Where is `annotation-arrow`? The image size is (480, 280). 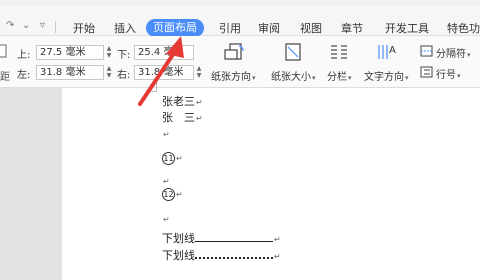
annotation-arrow is located at coordinates (161, 71).